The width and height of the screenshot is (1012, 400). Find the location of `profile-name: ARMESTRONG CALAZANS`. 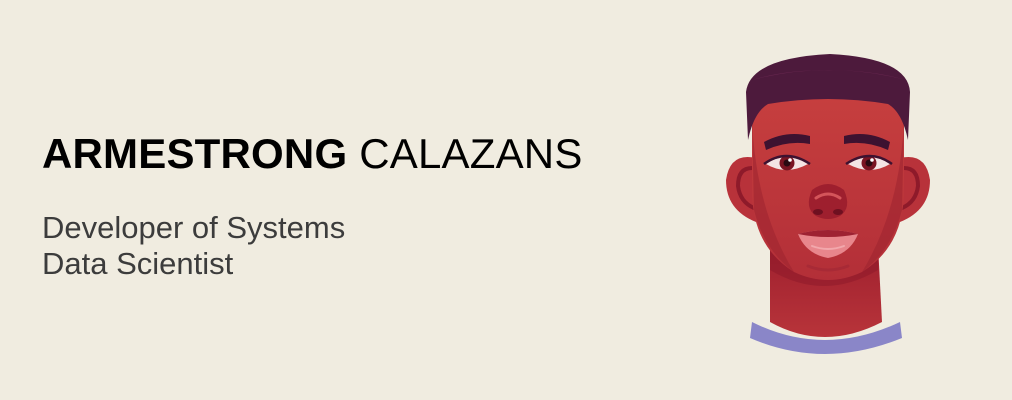

profile-name: ARMESTRONG CALAZANS is located at coordinates (312, 154).